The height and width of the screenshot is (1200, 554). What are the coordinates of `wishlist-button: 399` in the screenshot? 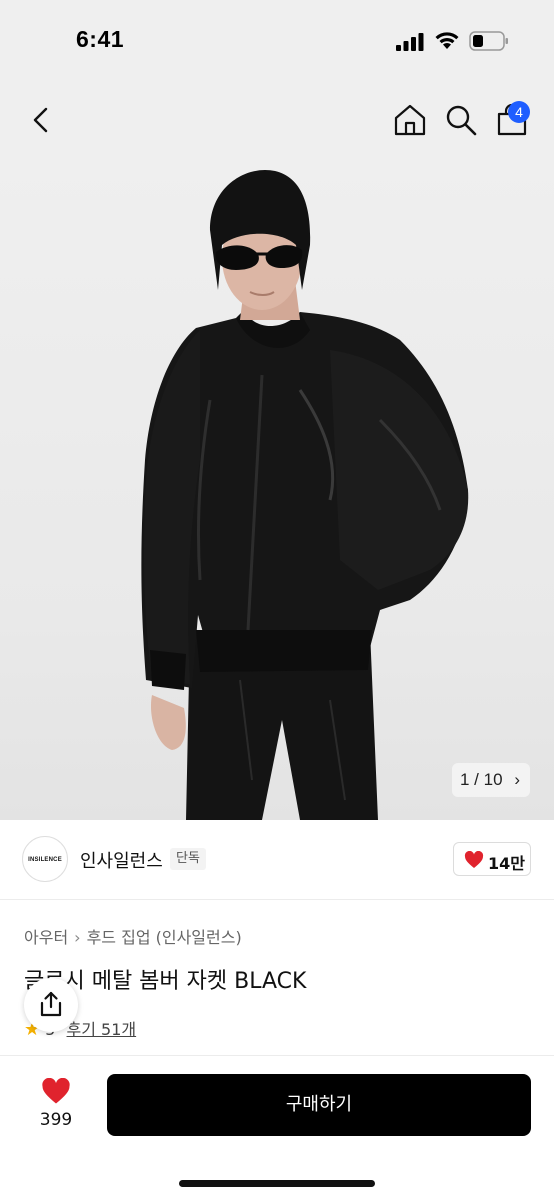 It's located at (56, 1106).